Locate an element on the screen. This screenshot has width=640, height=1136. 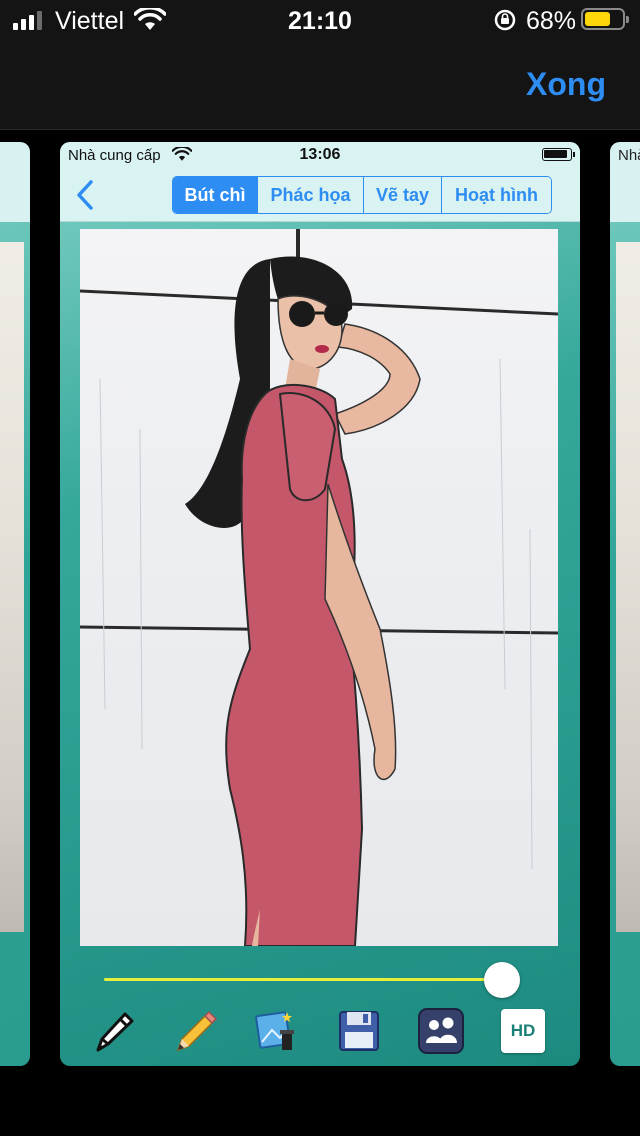
tab-phac-hoa: Phác họa is located at coordinates (310, 195).